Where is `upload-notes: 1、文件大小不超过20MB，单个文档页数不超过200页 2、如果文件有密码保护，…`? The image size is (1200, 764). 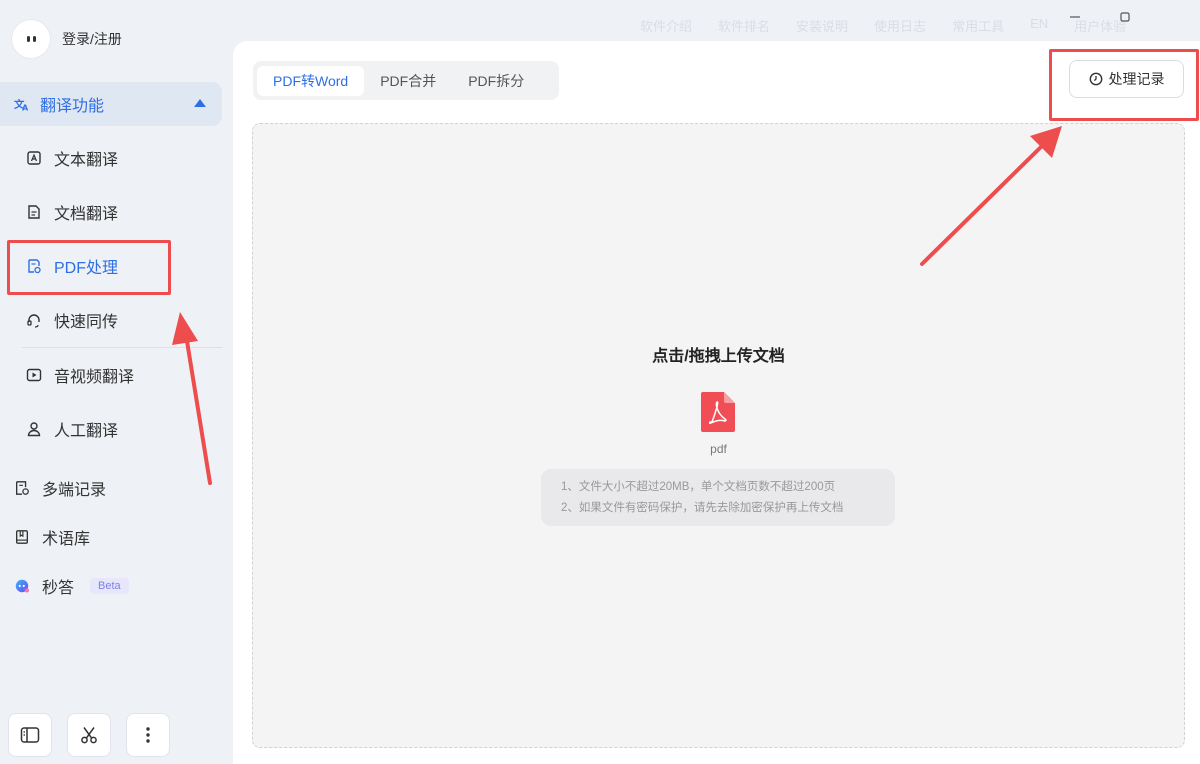 upload-notes: 1、文件大小不超过20MB，单个文档页数不超过200页 2、如果文件有密码保护，… is located at coordinates (718, 497).